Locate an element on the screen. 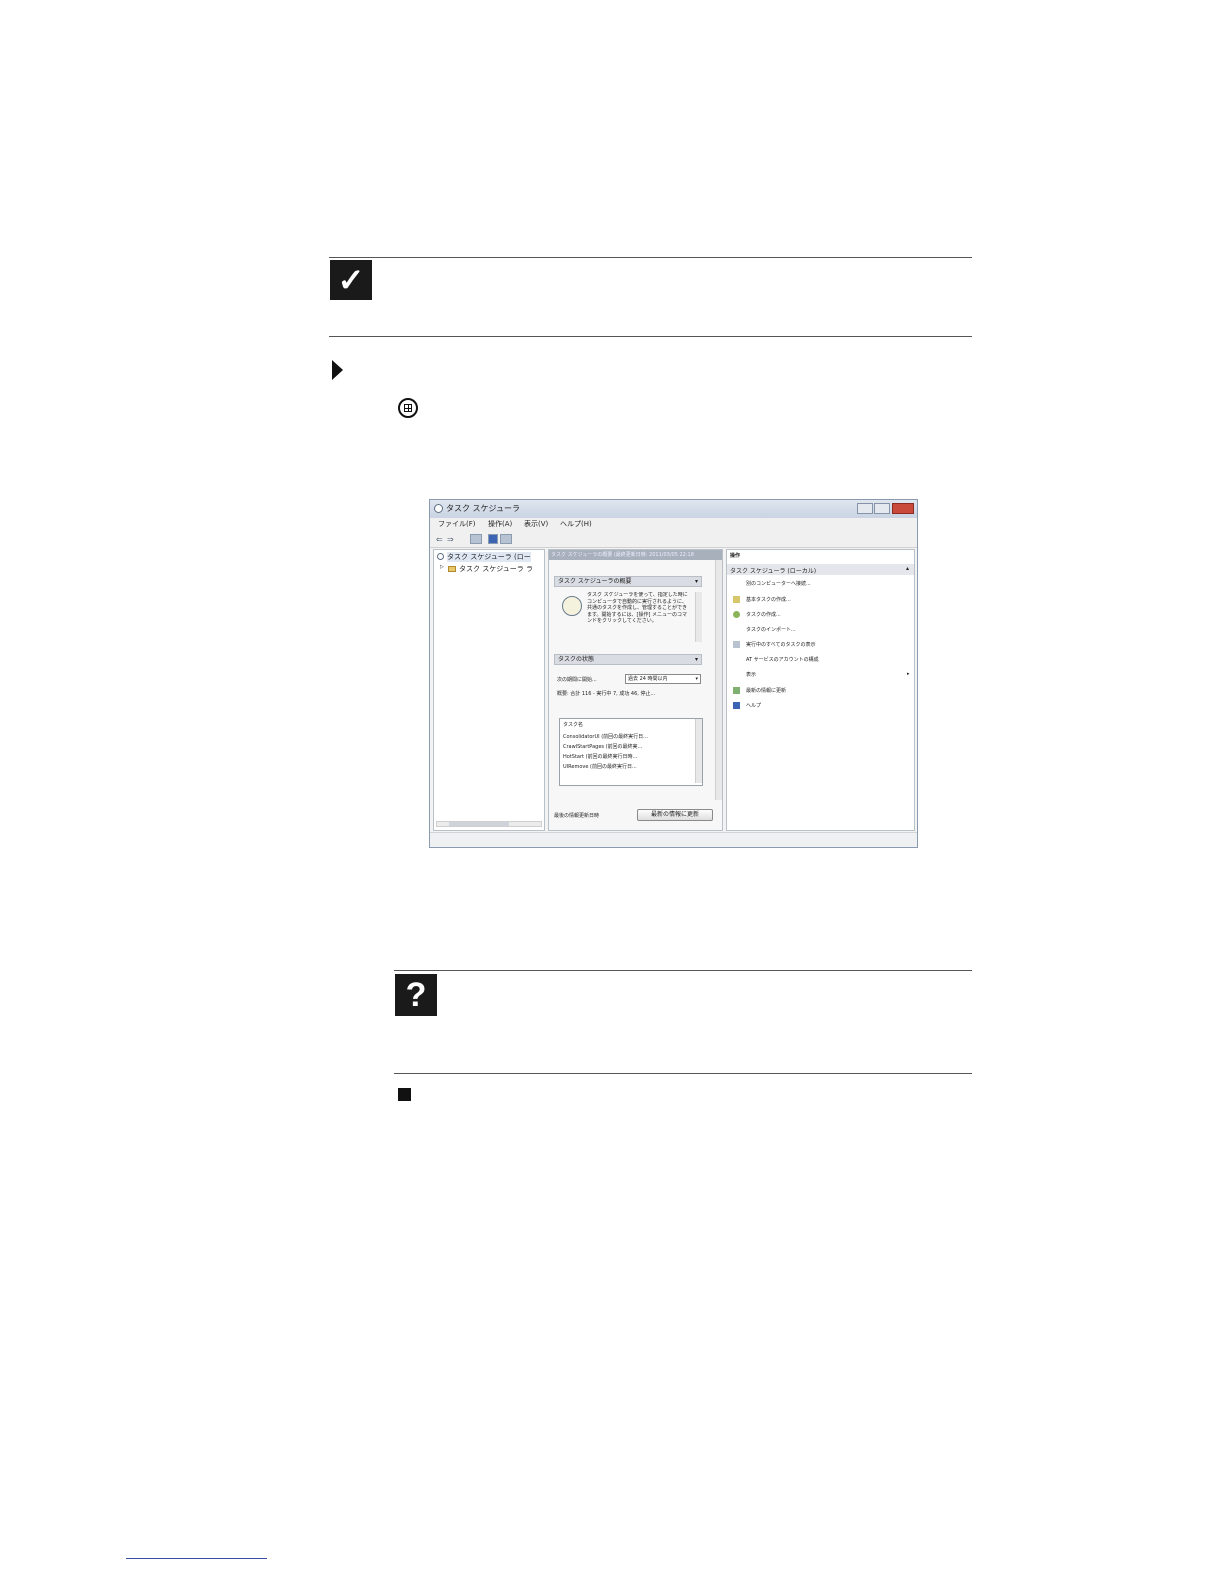 This screenshot has width=1224, height=1584. status-bar is located at coordinates (673, 839).